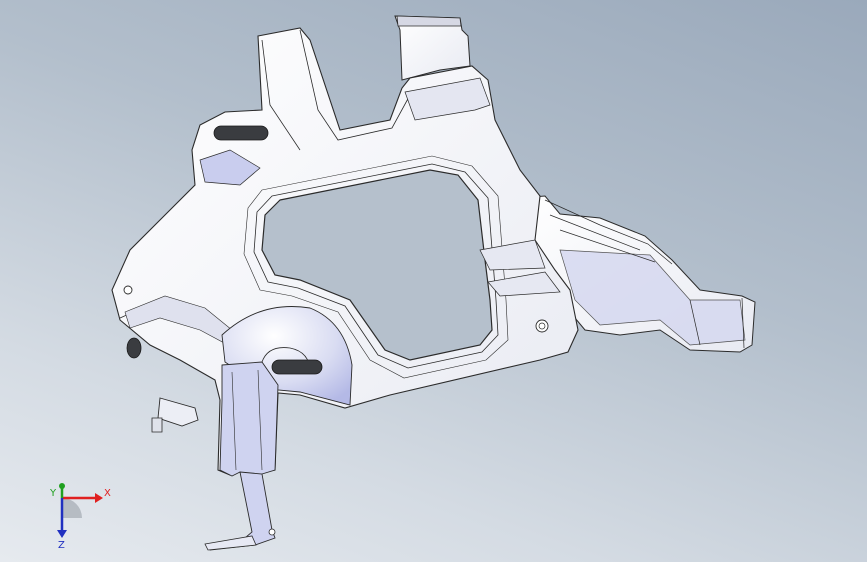 The width and height of the screenshot is (867, 562). Describe the element at coordinates (62, 486) in the screenshot. I see `y-arrow-head` at that location.